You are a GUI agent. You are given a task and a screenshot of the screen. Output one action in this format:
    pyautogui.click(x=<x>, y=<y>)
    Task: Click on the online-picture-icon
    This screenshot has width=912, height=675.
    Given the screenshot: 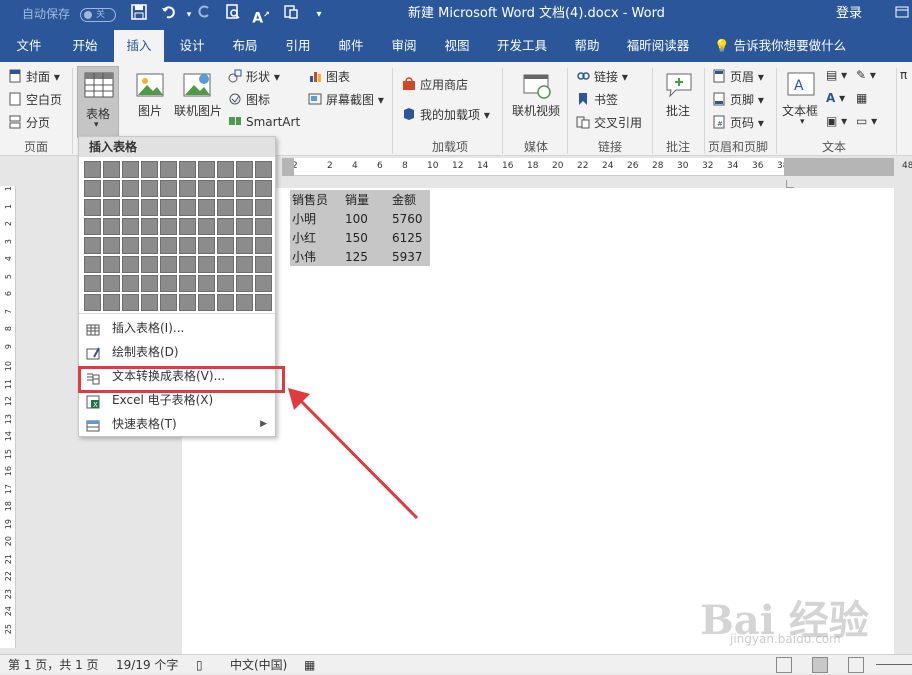 What is the action you would take?
    pyautogui.click(x=197, y=85)
    